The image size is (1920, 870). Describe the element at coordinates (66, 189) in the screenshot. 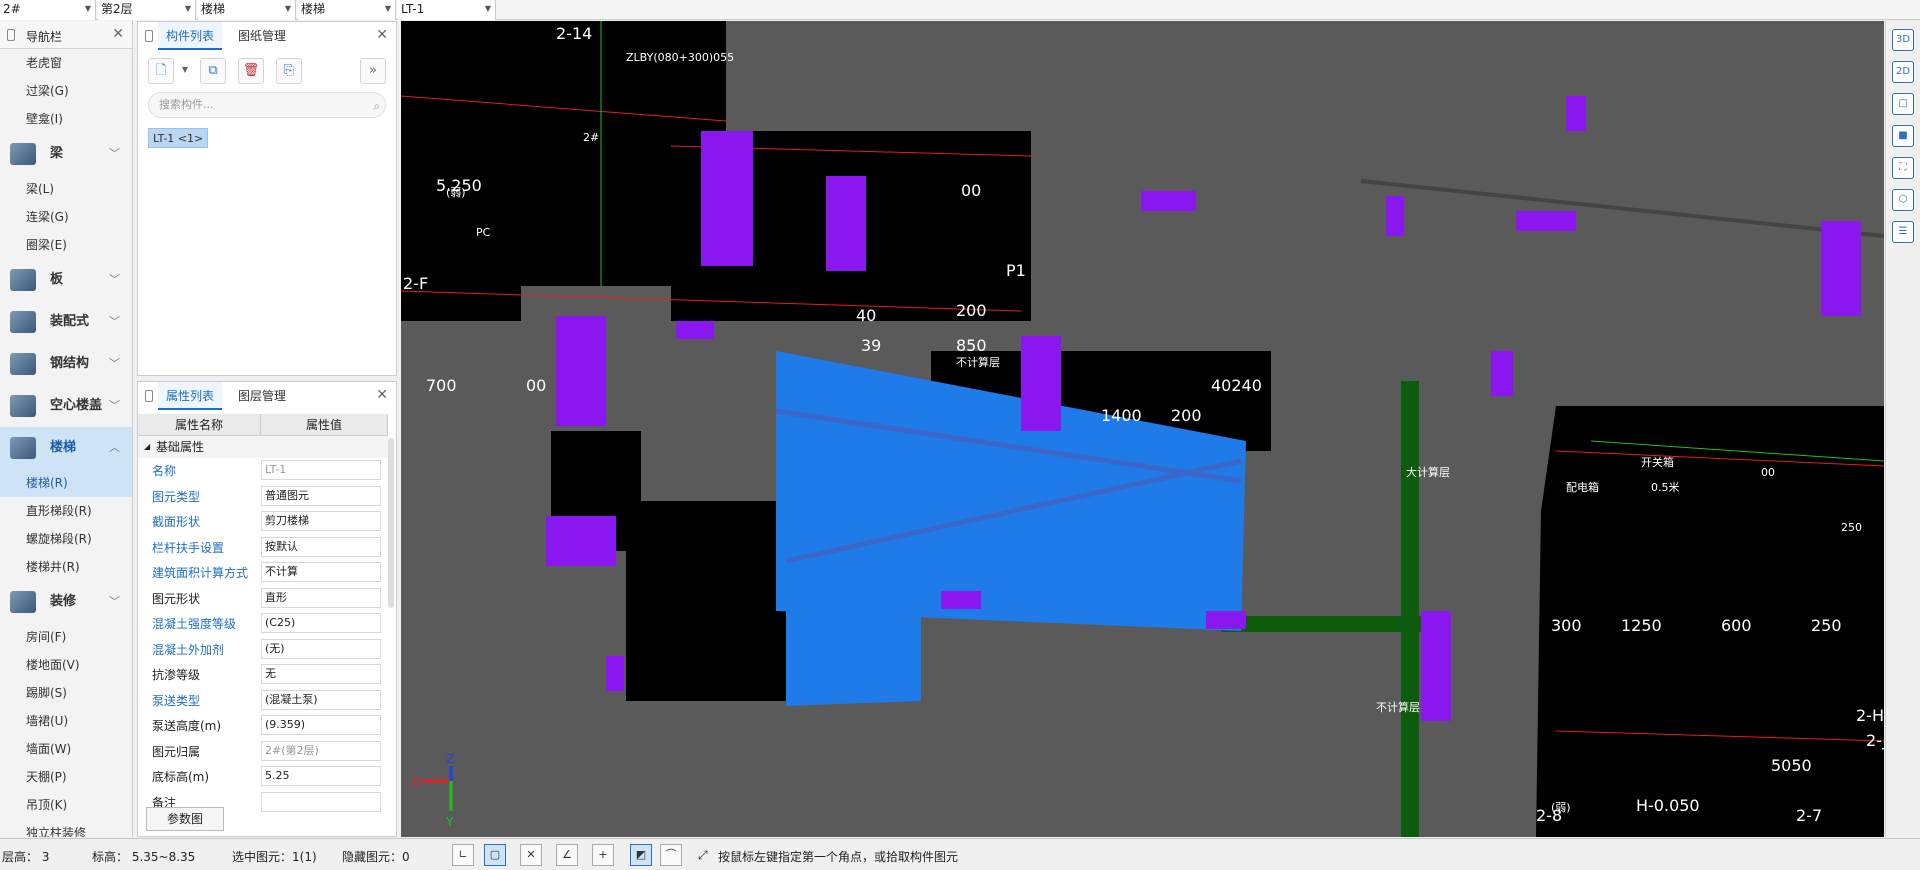

I see `nav-item: 梁(L)` at that location.